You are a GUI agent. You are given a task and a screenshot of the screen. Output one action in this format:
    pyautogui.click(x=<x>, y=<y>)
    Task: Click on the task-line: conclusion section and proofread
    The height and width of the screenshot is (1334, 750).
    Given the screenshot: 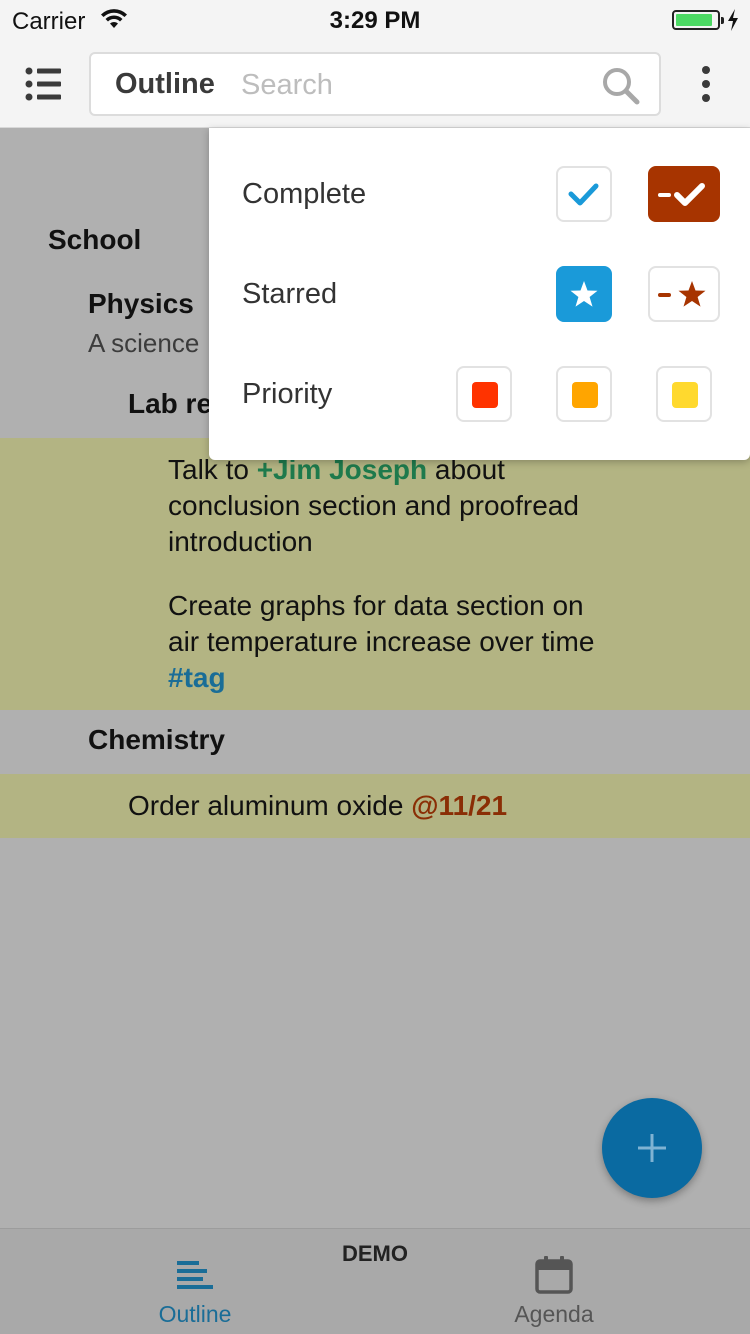 What is the action you would take?
    pyautogui.click(x=373, y=505)
    